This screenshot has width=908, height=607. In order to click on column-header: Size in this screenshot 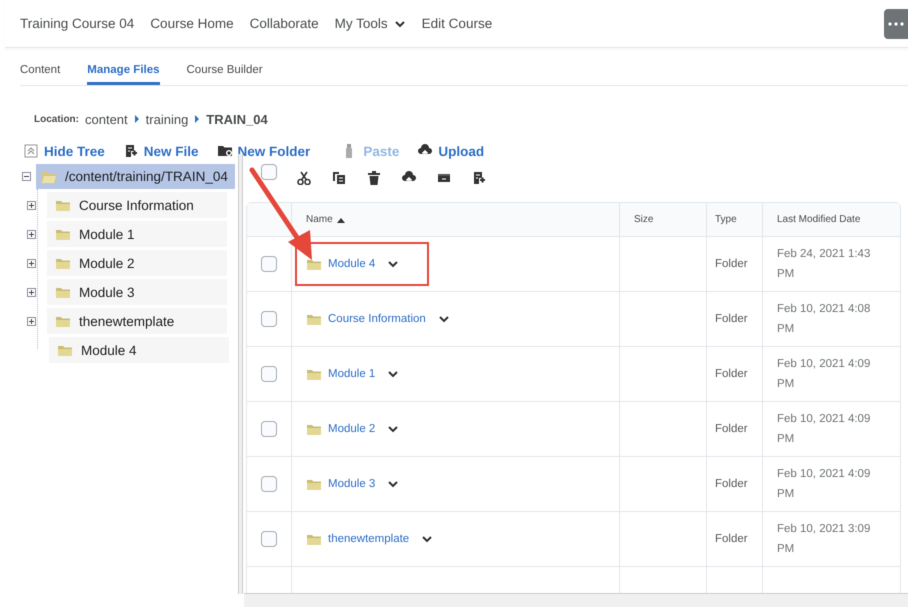, I will do `click(663, 219)`.